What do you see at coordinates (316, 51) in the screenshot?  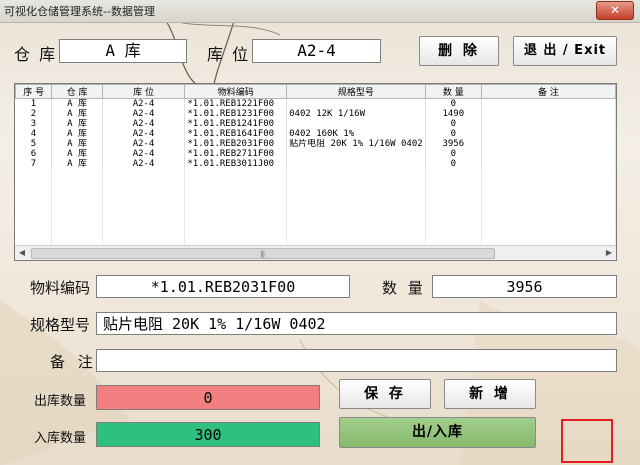 I see `location-field: A2-4` at bounding box center [316, 51].